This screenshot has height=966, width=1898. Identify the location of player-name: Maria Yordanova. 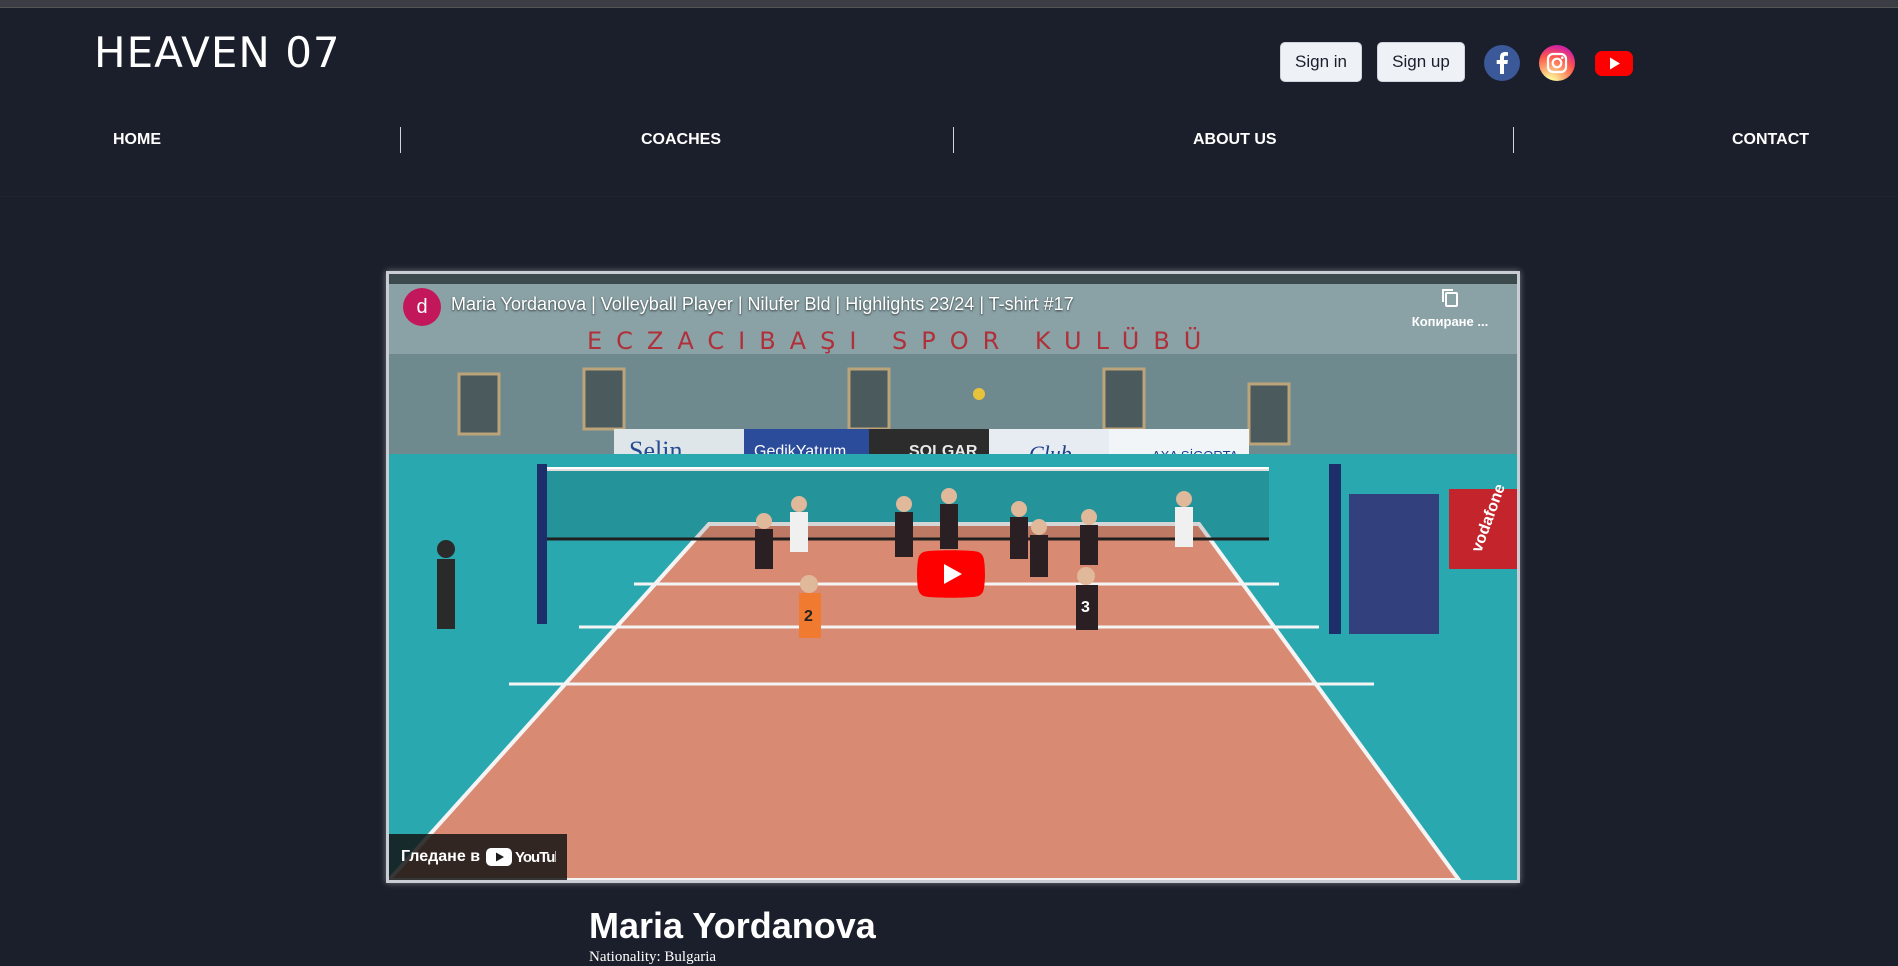
(732, 925).